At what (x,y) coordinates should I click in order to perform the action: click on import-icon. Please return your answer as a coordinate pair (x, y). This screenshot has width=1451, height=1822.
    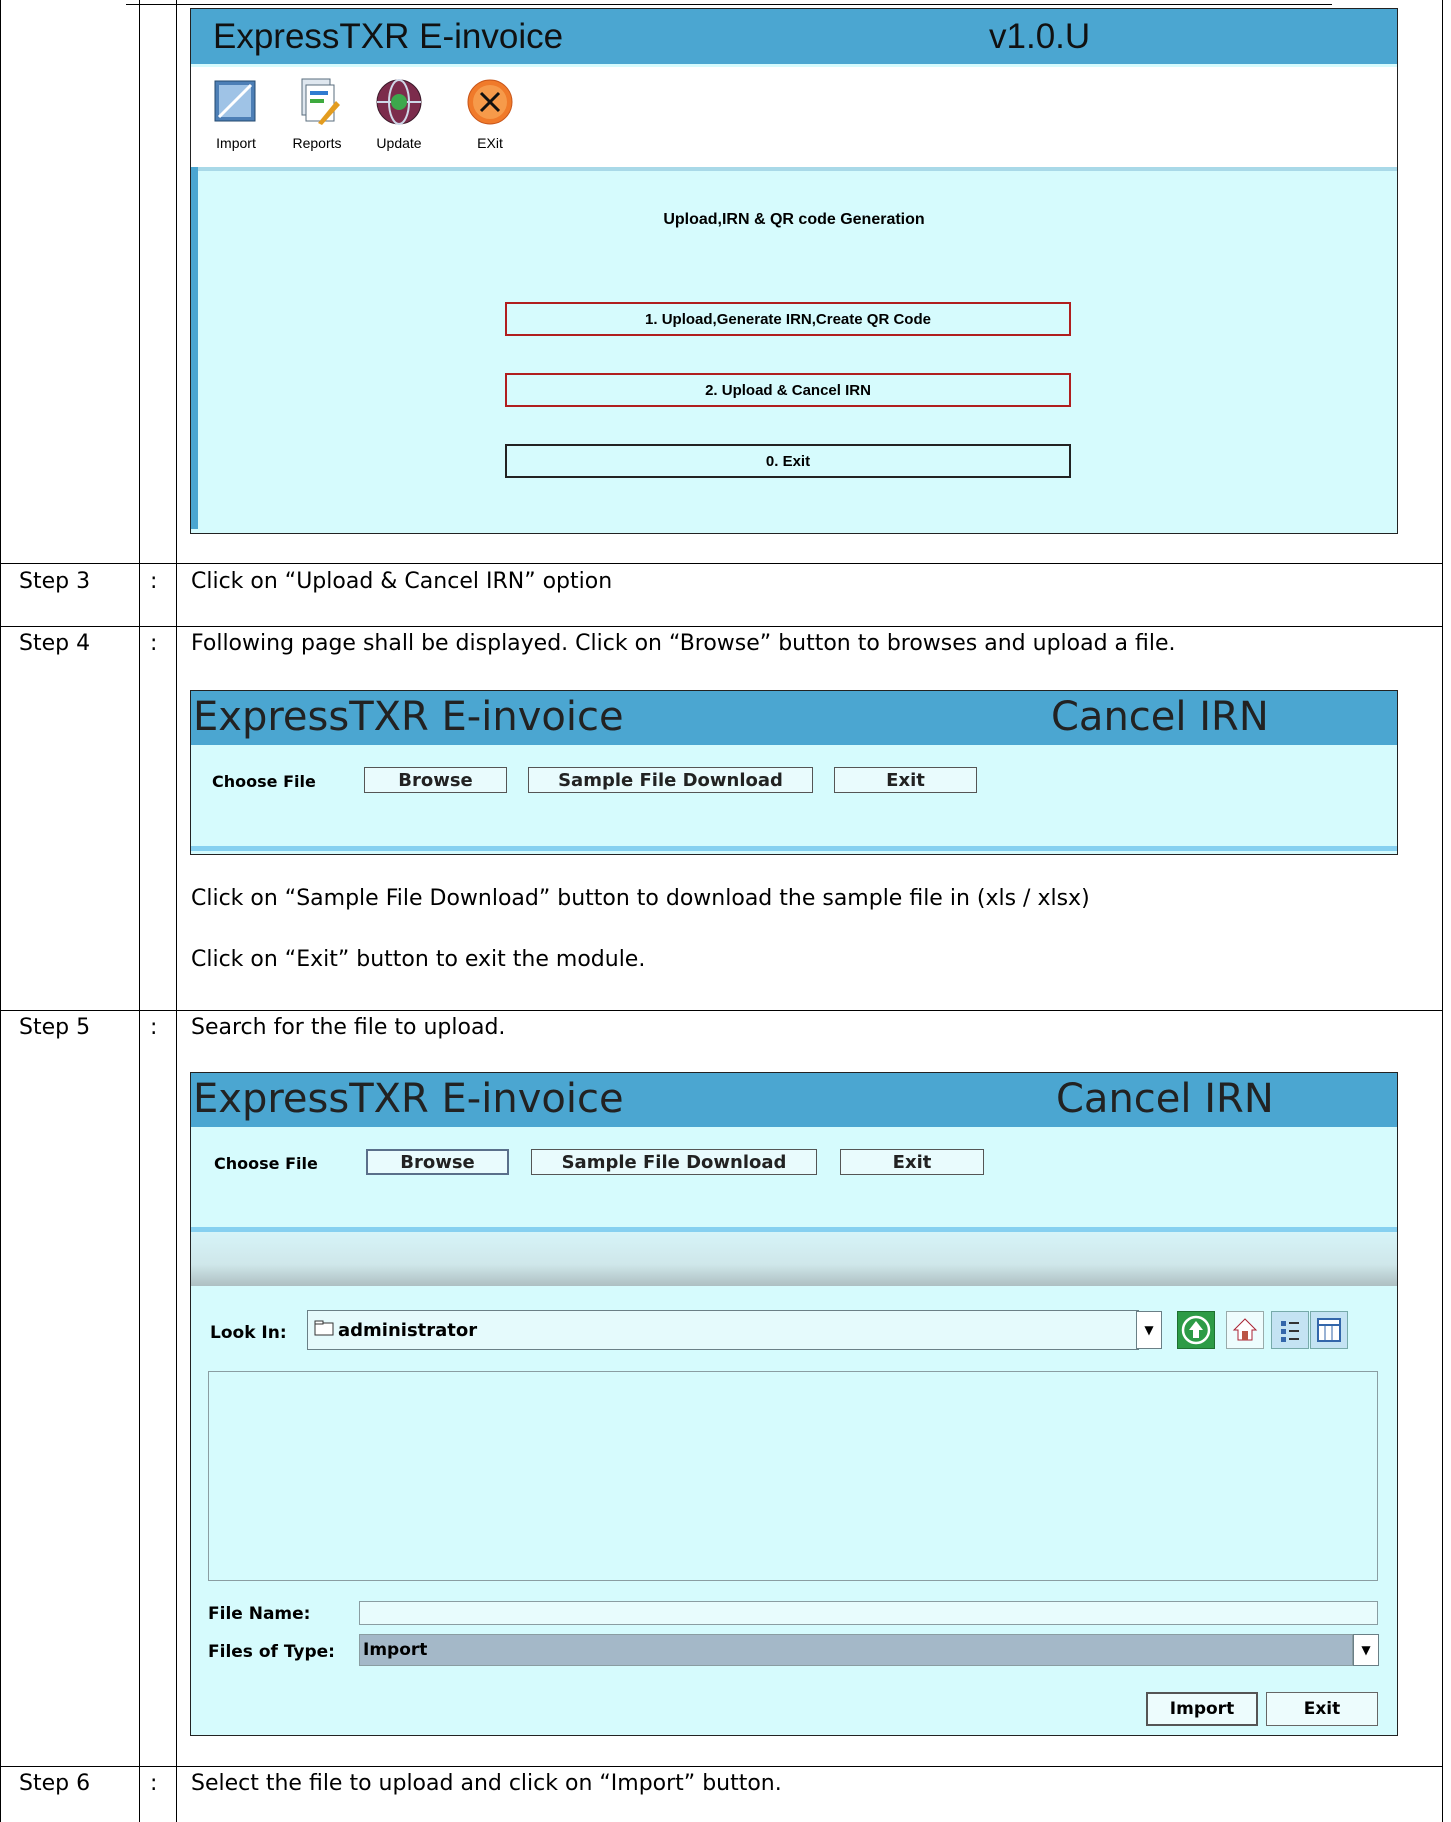
    Looking at the image, I should click on (236, 102).